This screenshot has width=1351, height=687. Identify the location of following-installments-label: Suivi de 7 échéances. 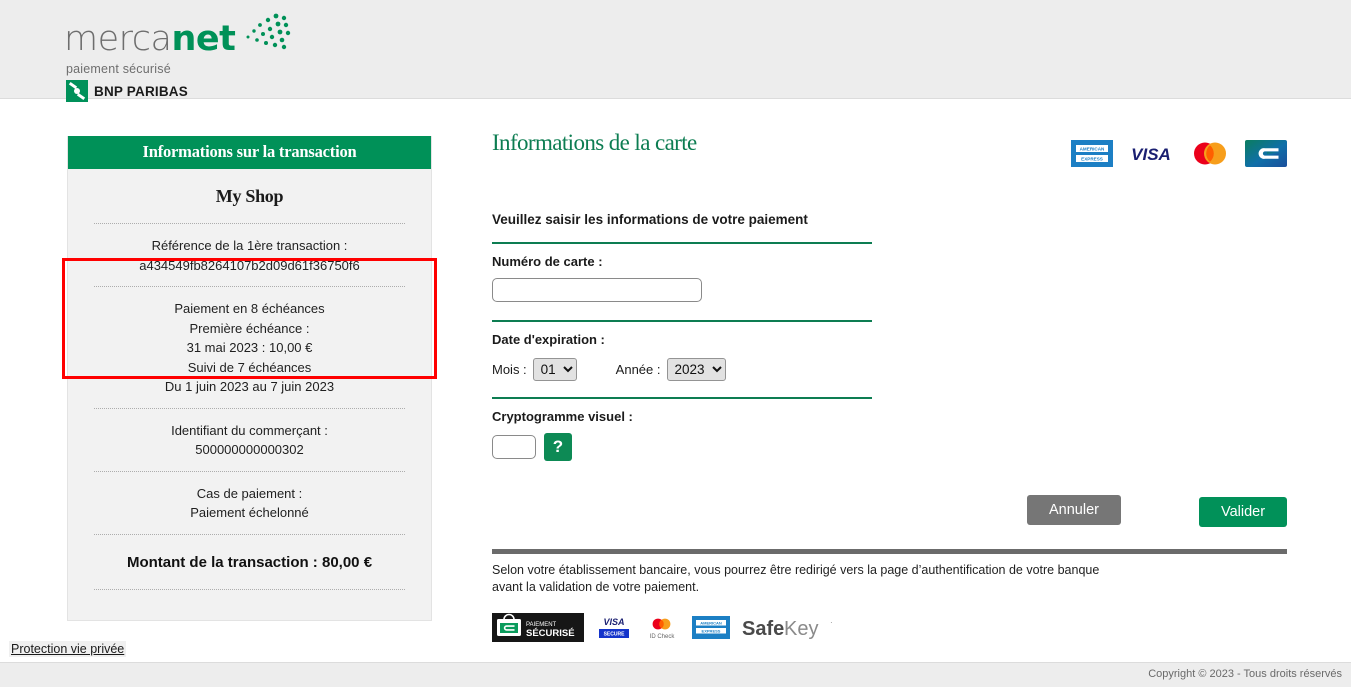
(249, 367).